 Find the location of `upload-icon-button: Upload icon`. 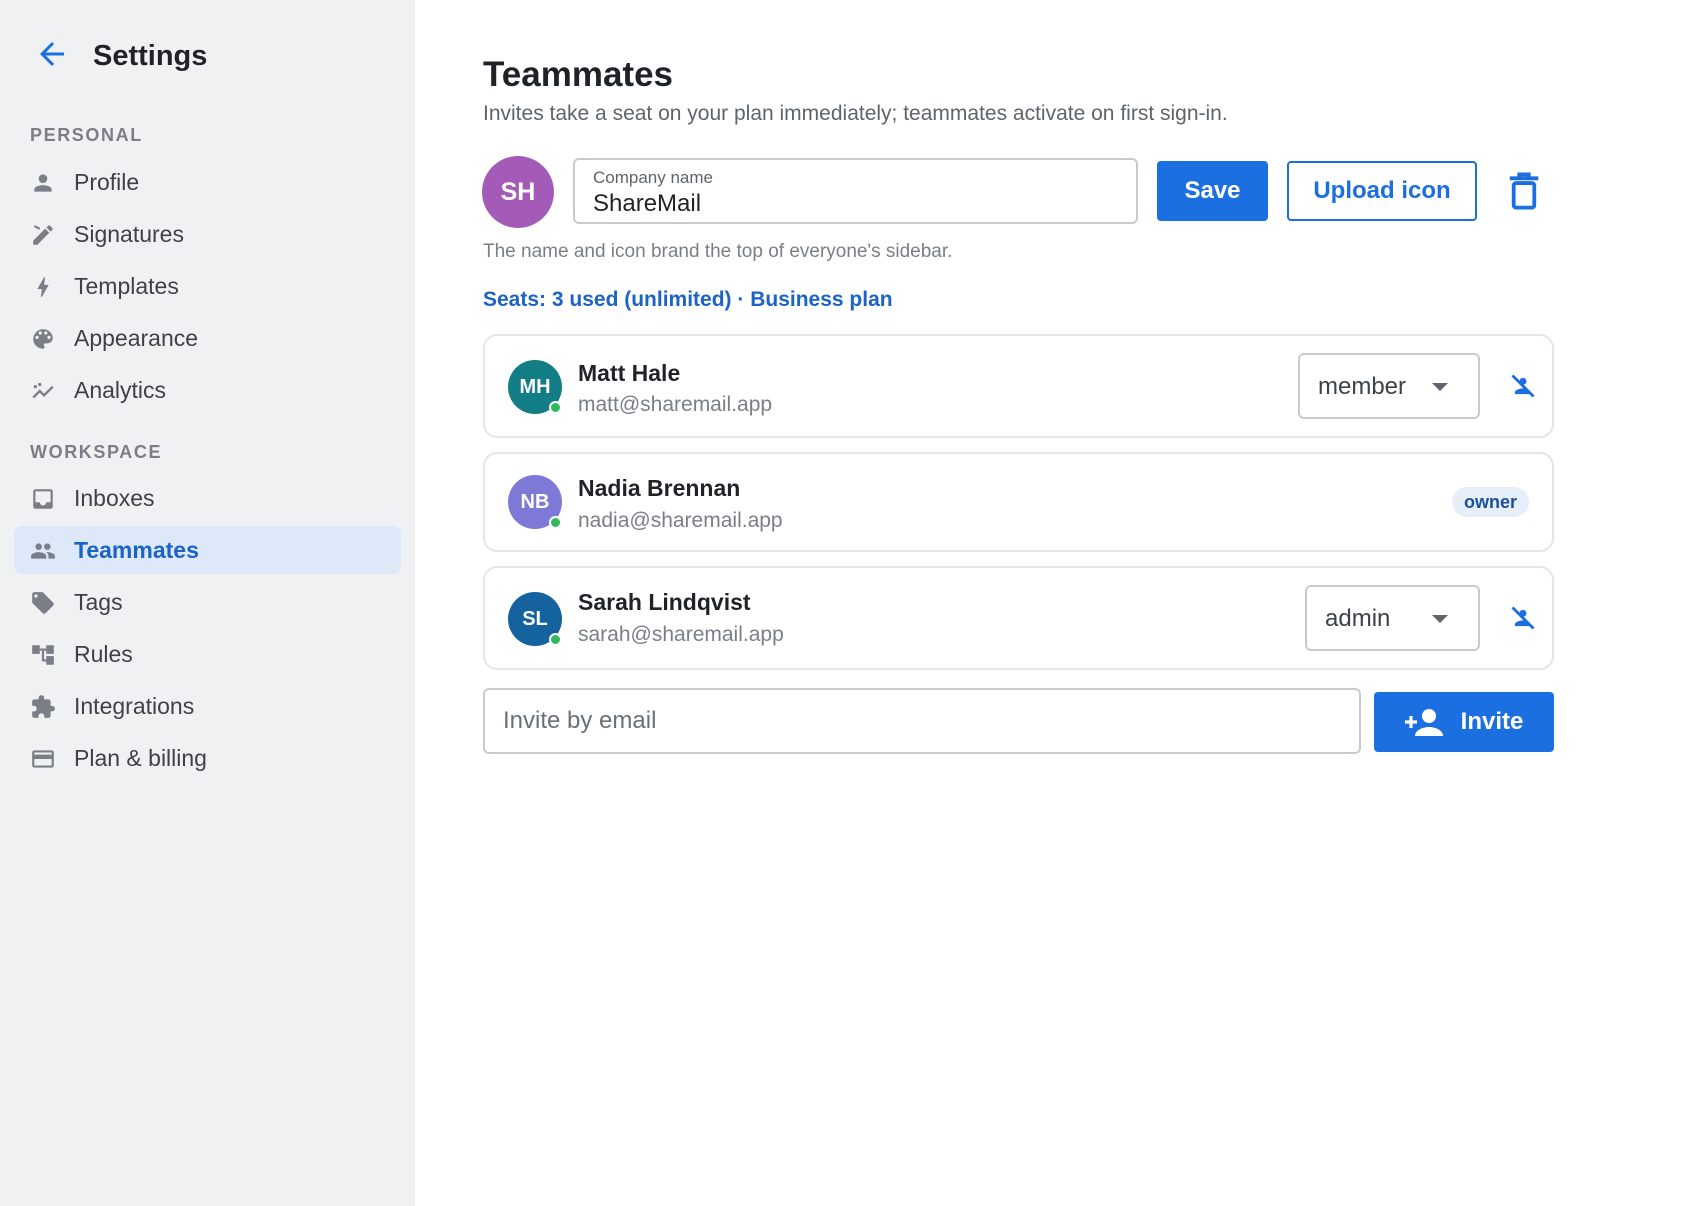

upload-icon-button: Upload icon is located at coordinates (1382, 191).